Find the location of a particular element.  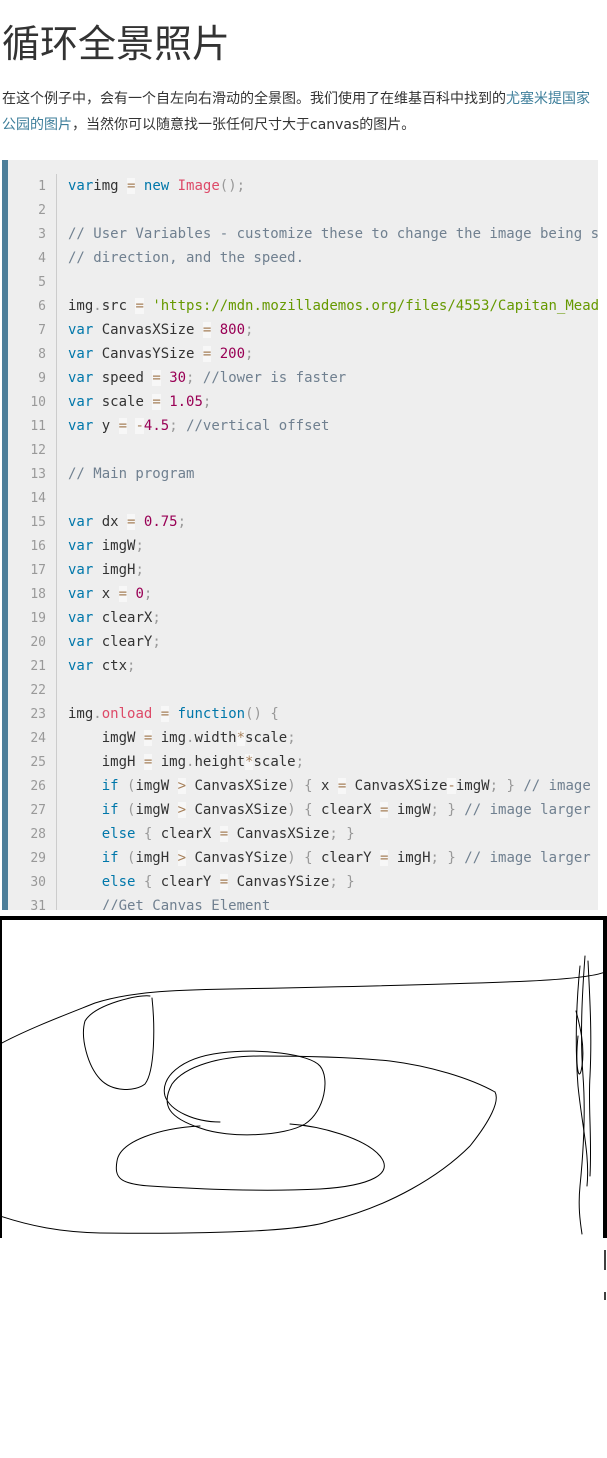

code-token: 30 is located at coordinates (178, 378).